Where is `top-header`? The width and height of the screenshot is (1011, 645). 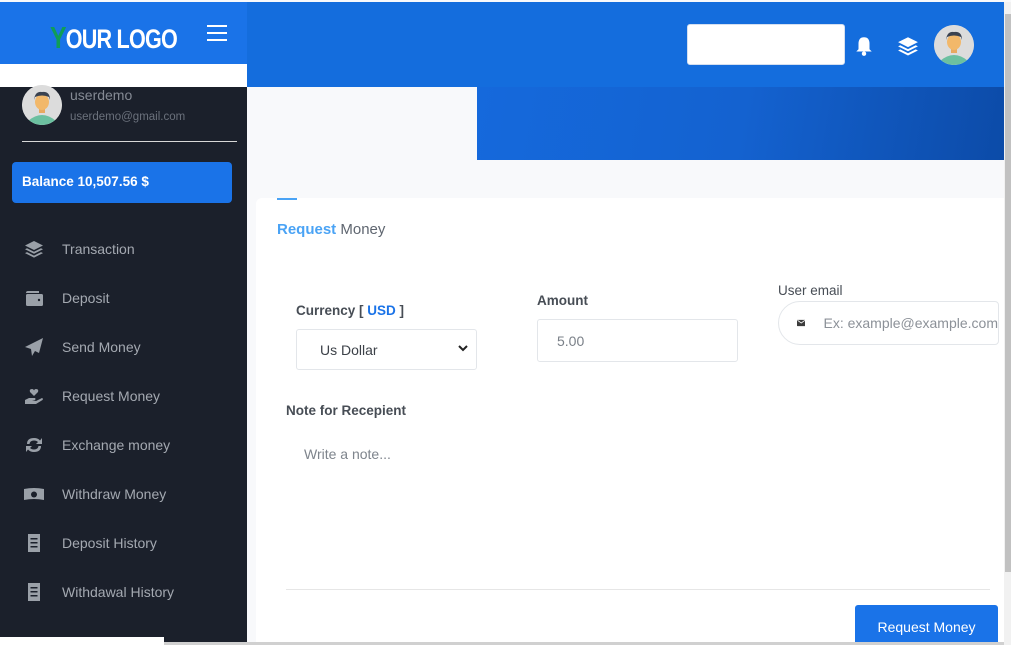
top-header is located at coordinates (625, 44).